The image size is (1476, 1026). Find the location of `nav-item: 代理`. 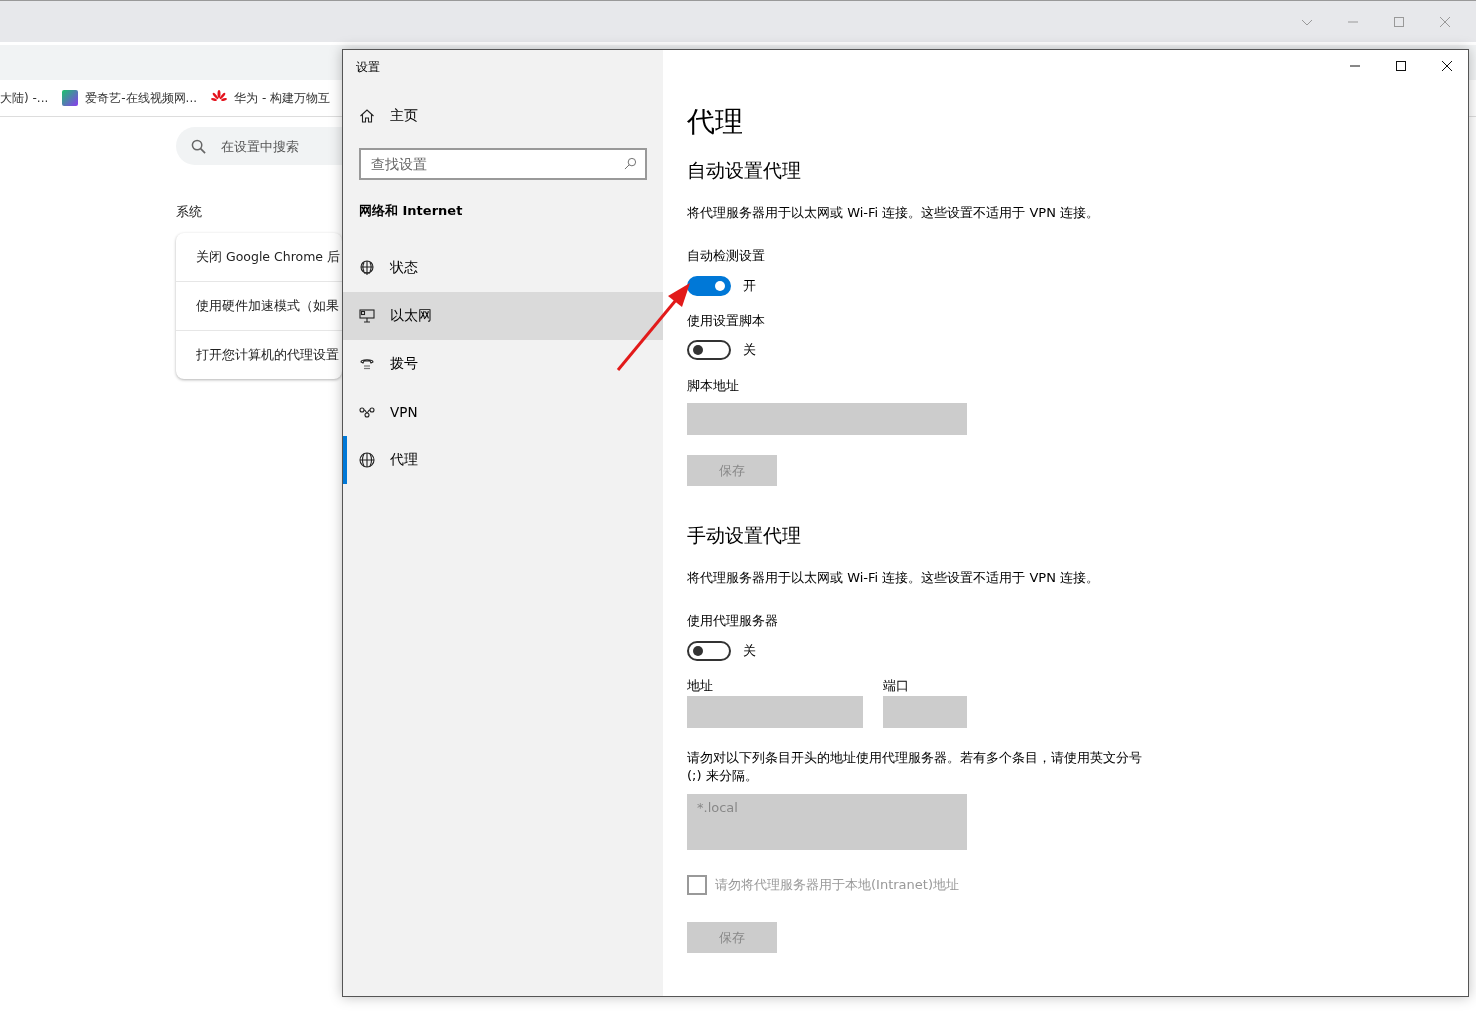

nav-item: 代理 is located at coordinates (503, 460).